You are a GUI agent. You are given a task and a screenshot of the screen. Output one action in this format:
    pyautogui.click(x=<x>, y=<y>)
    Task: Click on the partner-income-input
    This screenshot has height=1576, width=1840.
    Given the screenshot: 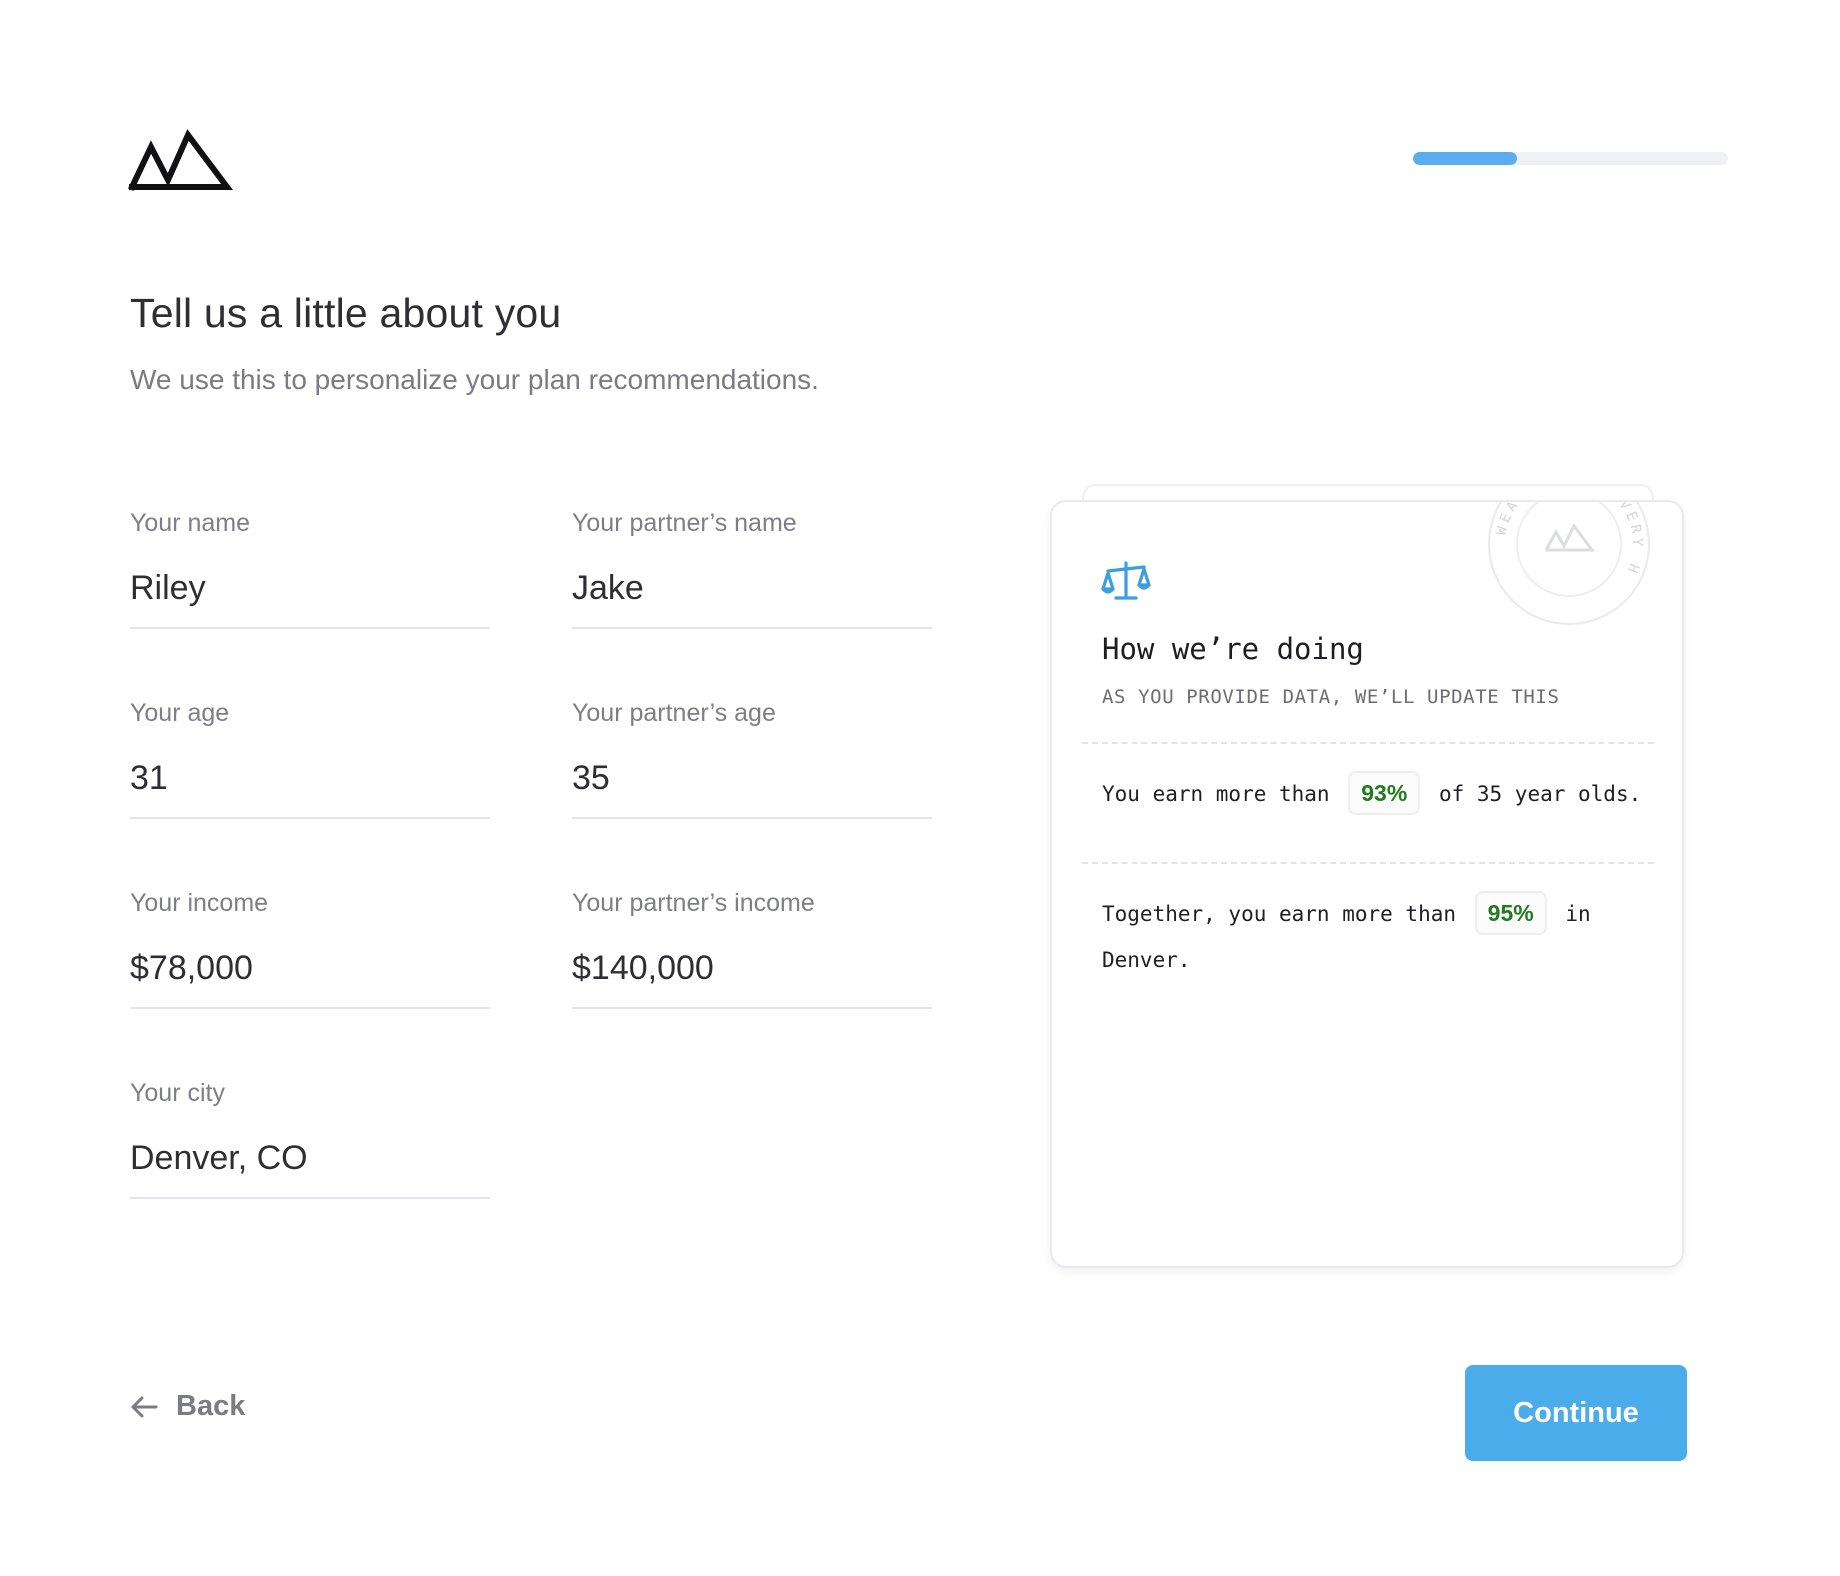 What is the action you would take?
    pyautogui.click(x=752, y=978)
    